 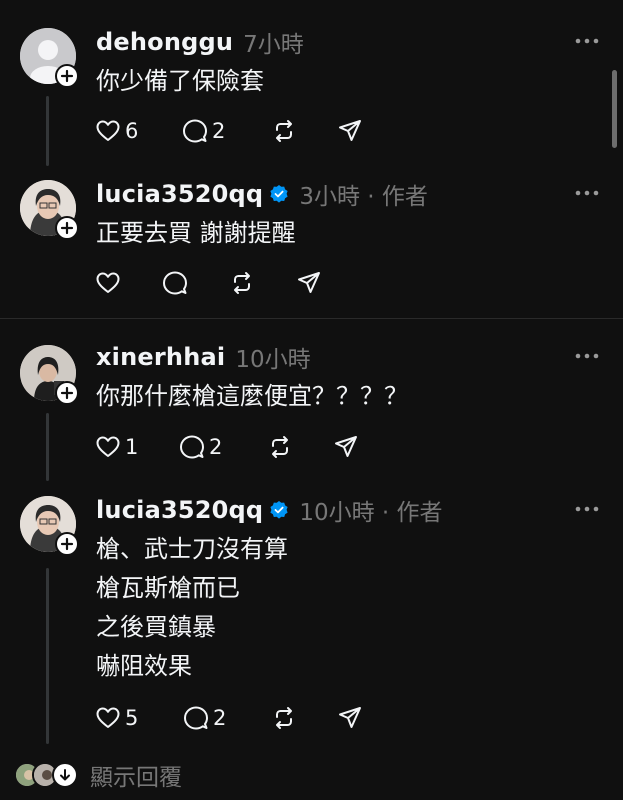 I want to click on show-replies-row: 顯示回覆, so click(x=98, y=775).